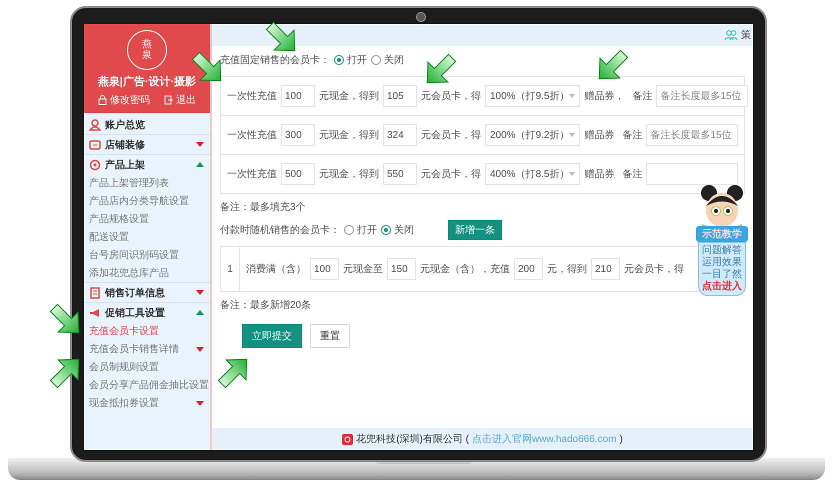 This screenshot has width=833, height=486. I want to click on menu-item: 产品上架, so click(147, 164).